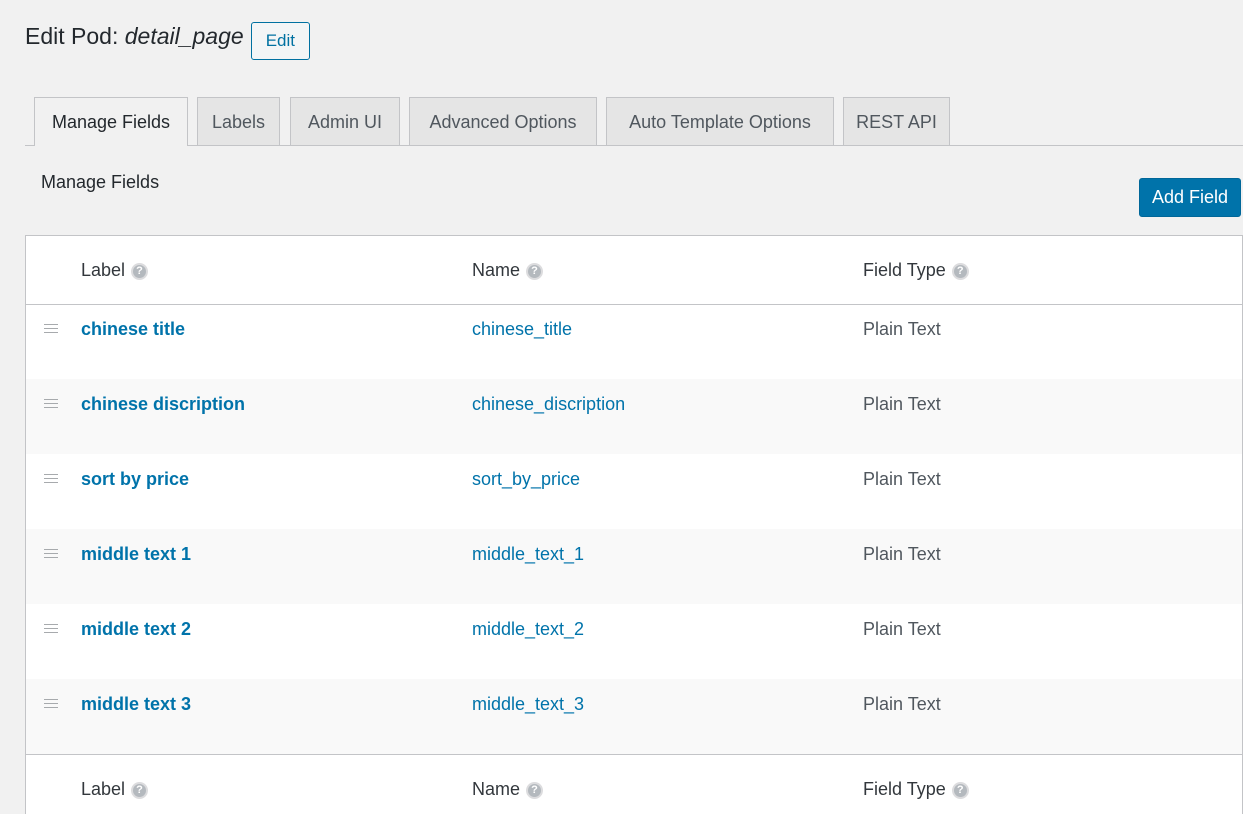 This screenshot has height=814, width=1243. Describe the element at coordinates (634, 641) in the screenshot. I see `table-row: middle text 2 middle_text_2 Plain Text` at that location.